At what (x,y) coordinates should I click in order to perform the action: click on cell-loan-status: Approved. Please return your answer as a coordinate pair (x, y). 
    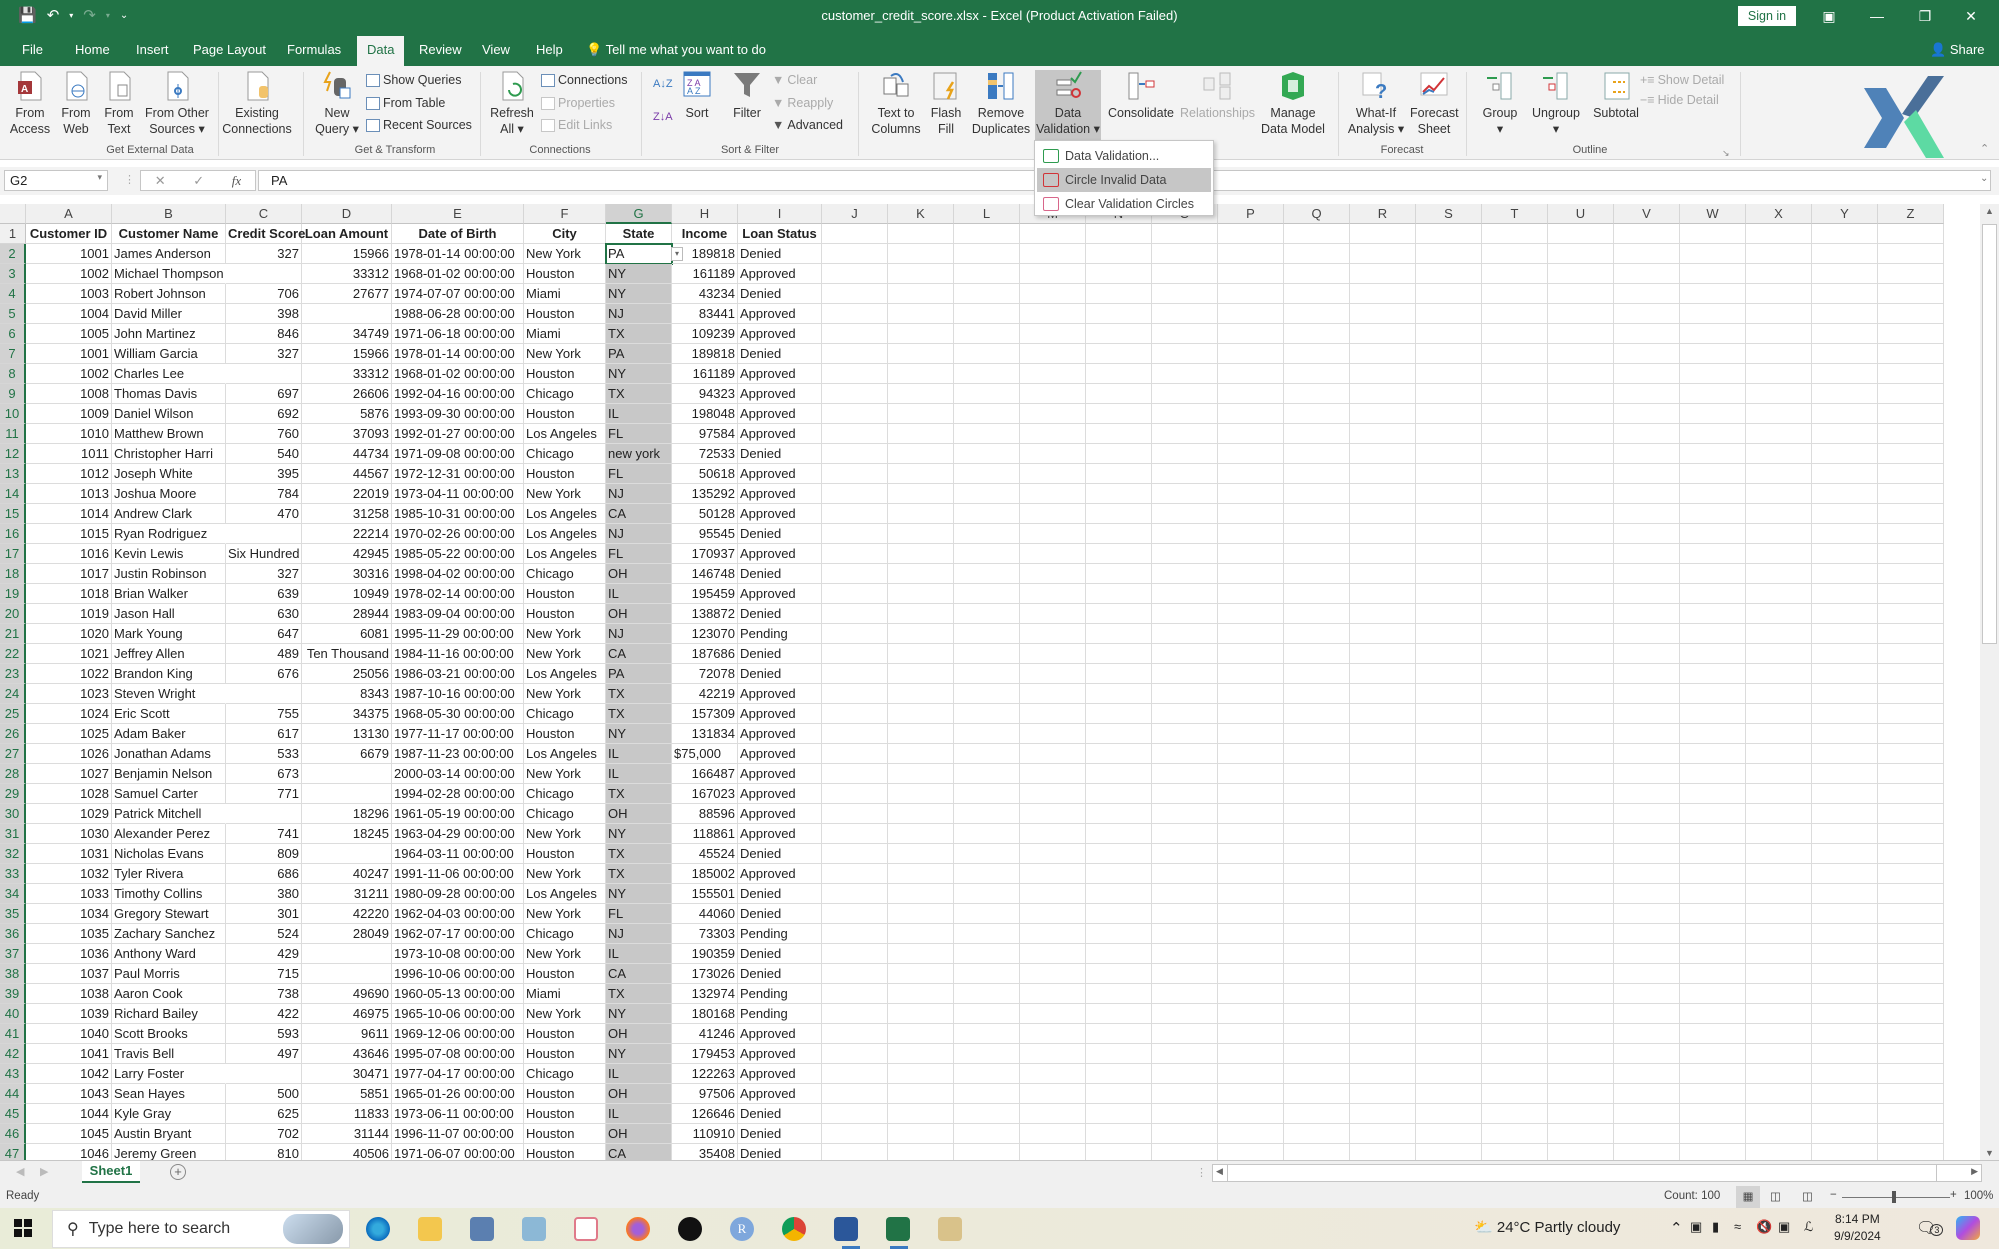
    Looking at the image, I should click on (780, 714).